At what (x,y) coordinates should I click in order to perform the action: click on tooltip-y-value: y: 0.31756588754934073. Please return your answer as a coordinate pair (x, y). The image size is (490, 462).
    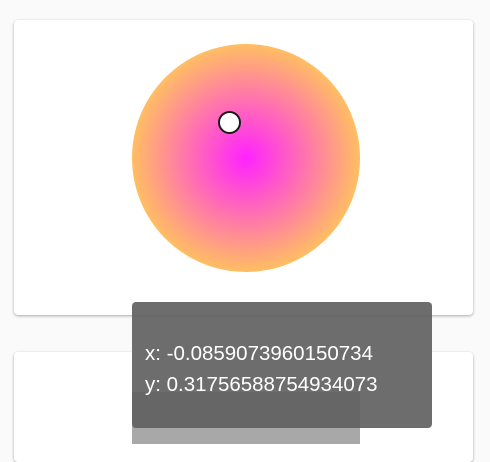
    Looking at the image, I should click on (261, 384).